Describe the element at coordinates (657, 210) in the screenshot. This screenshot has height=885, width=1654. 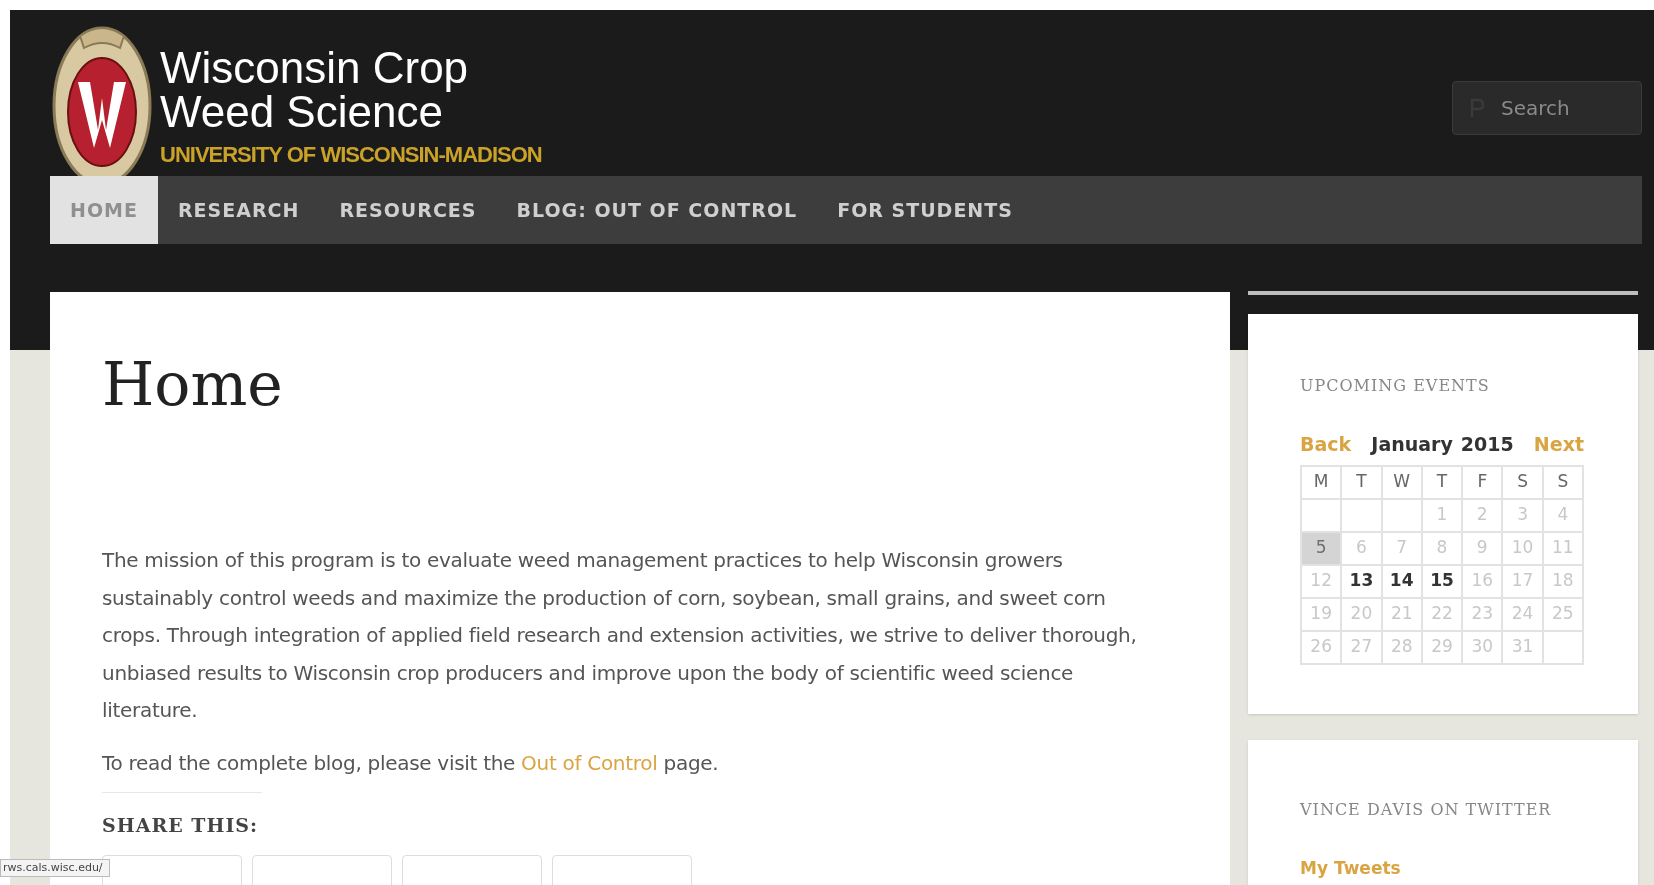
I see `nav-link: BLOG: OUT OF CONTROL` at that location.